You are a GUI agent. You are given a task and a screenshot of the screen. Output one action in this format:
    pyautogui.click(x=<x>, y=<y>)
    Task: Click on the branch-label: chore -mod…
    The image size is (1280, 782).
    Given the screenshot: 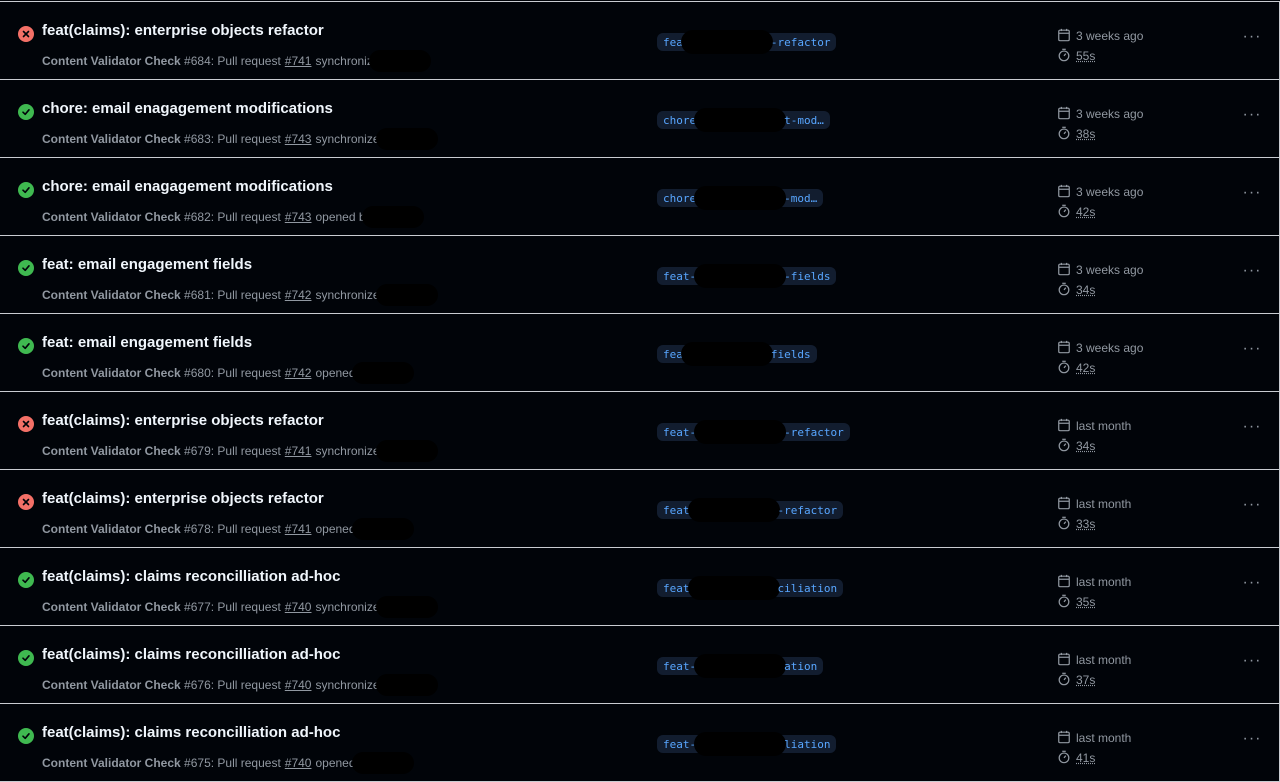 What is the action you would take?
    pyautogui.click(x=740, y=198)
    